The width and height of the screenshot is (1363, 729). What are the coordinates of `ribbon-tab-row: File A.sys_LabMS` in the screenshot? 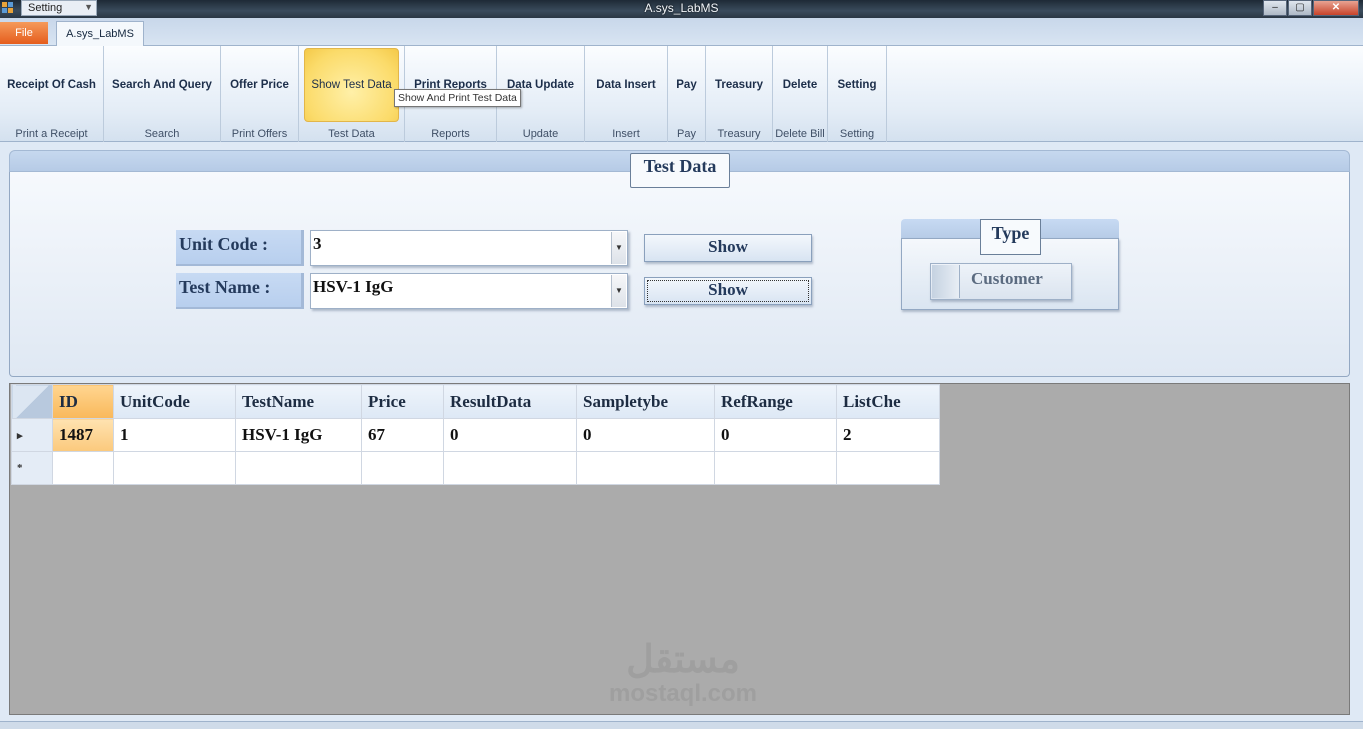 It's located at (681, 32).